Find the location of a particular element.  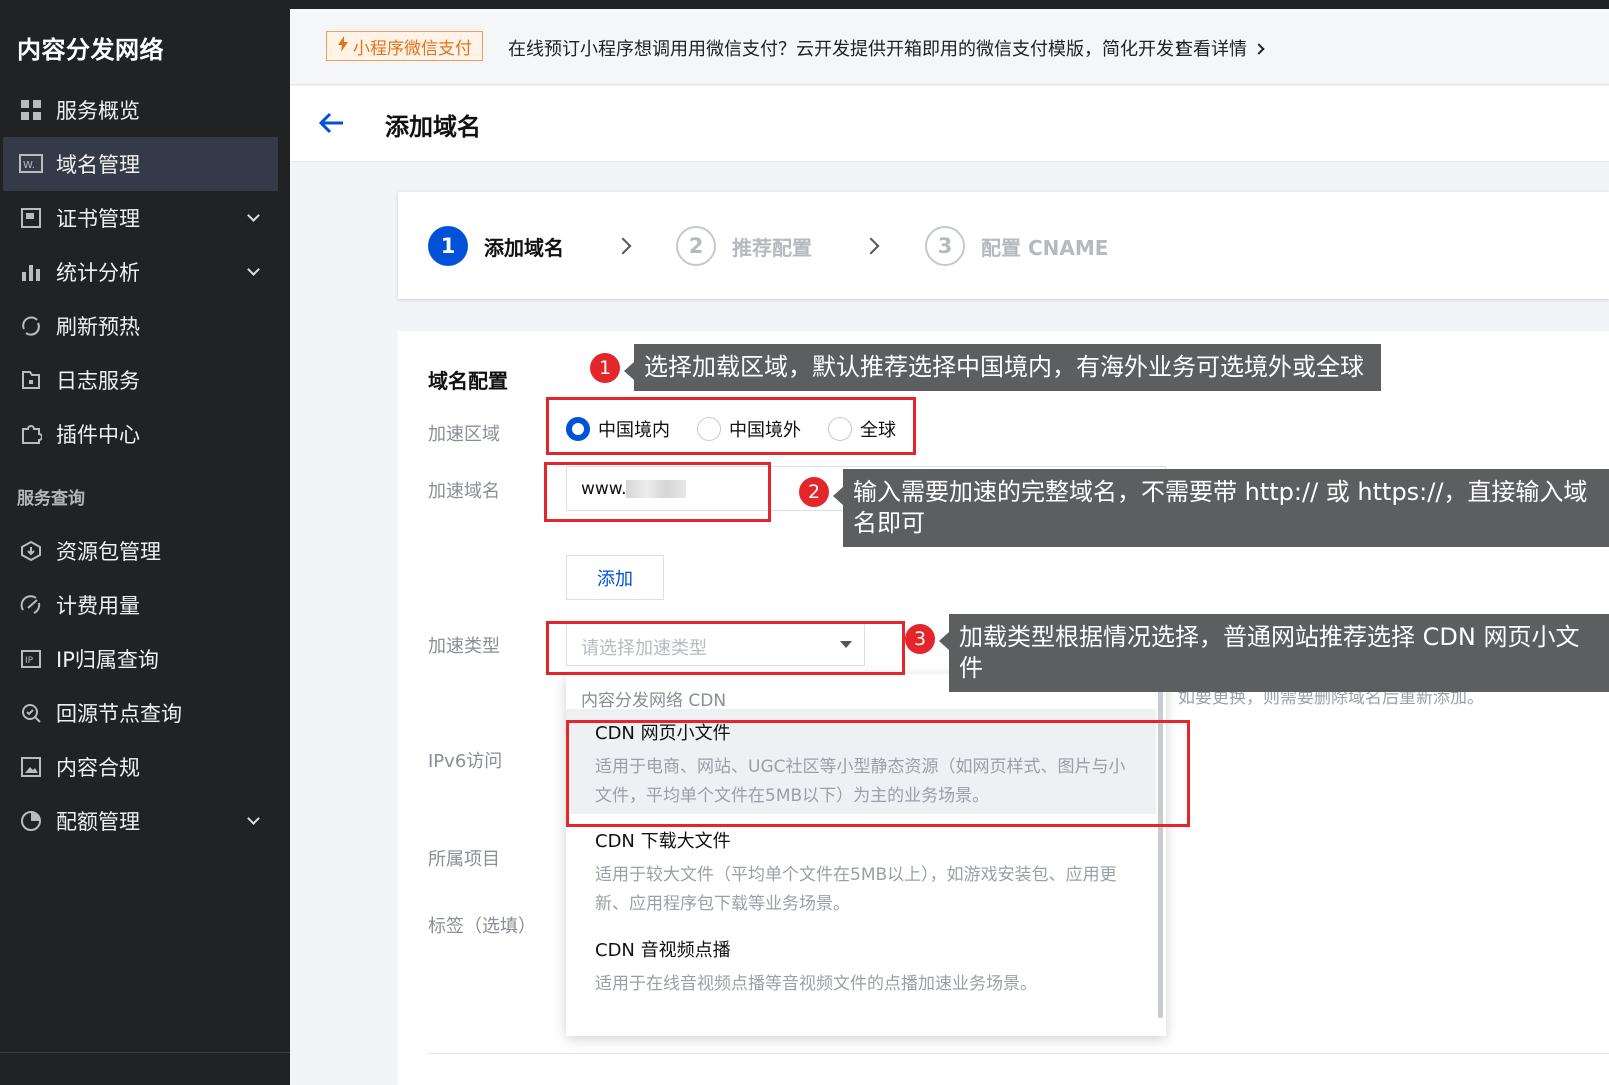

sidebar-item-billing: 计费用量 is located at coordinates (140, 605).